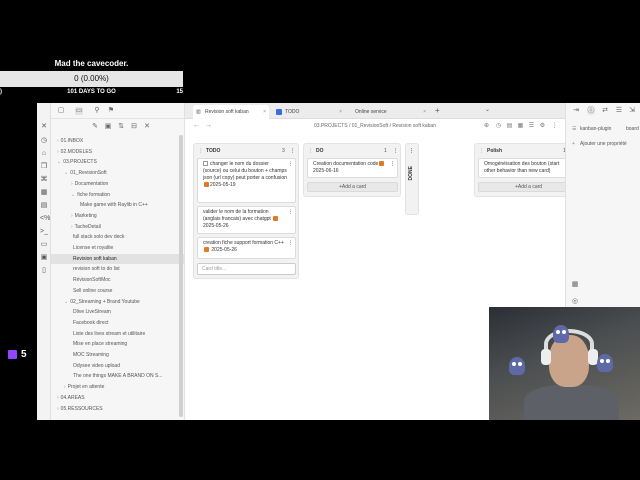  Describe the element at coordinates (118, 237) in the screenshot. I see `tree-item: full stack solo dev deck` at that location.